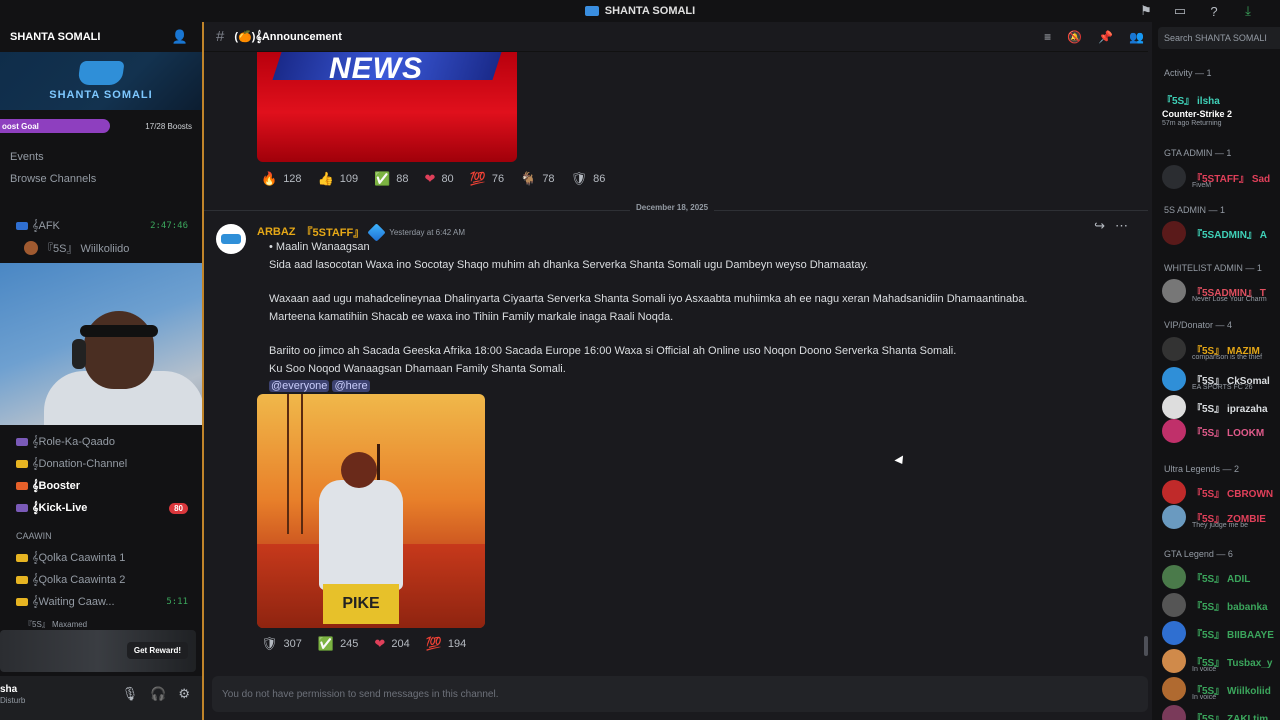 The width and height of the screenshot is (1280, 720). I want to click on category-caawin: CAAWIN, so click(101, 536).